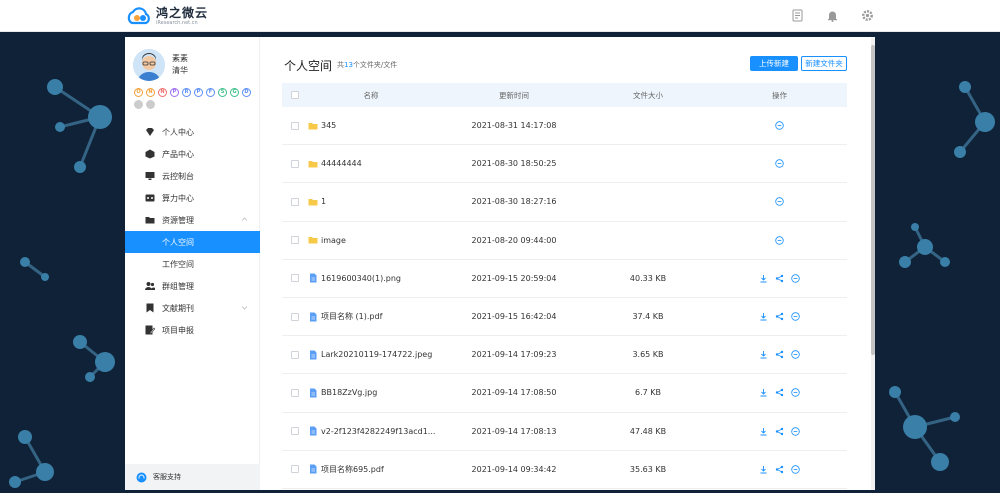 The image size is (1000, 493). Describe the element at coordinates (564, 202) in the screenshot. I see `table-row: 1 2021-08-30 18:27:16` at that location.